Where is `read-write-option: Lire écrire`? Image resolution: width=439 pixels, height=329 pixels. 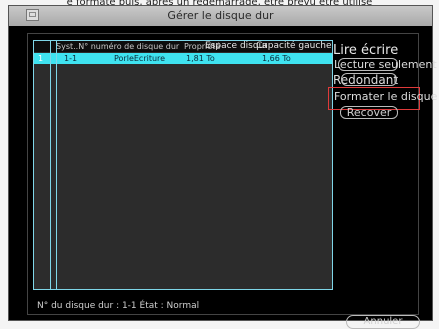
read-write-option: Lire écrire is located at coordinates (365, 50).